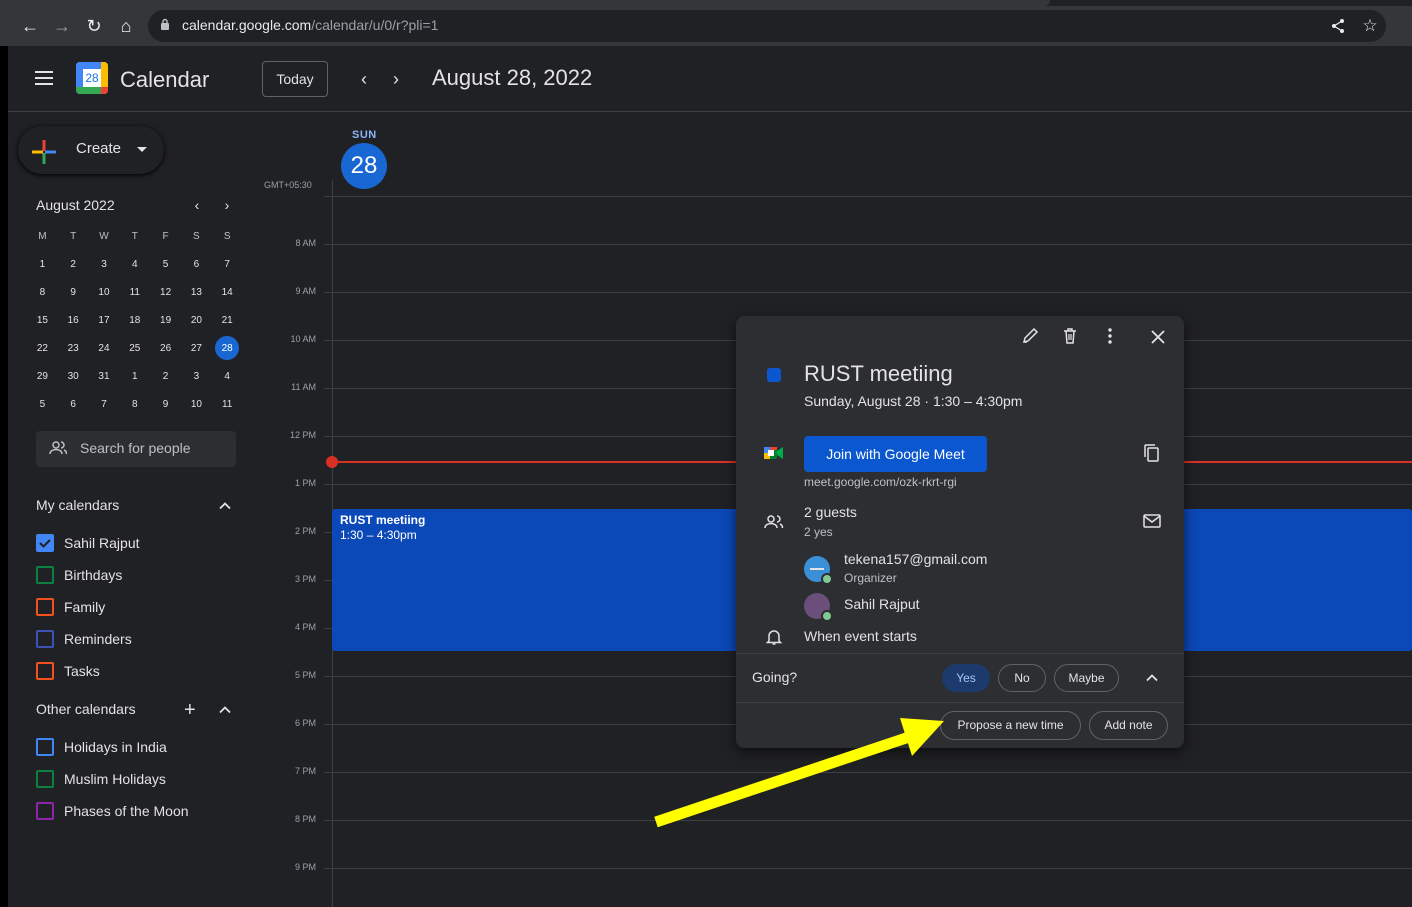 The image size is (1412, 907). What do you see at coordinates (1152, 678) in the screenshot?
I see `chevron-up-icon` at bounding box center [1152, 678].